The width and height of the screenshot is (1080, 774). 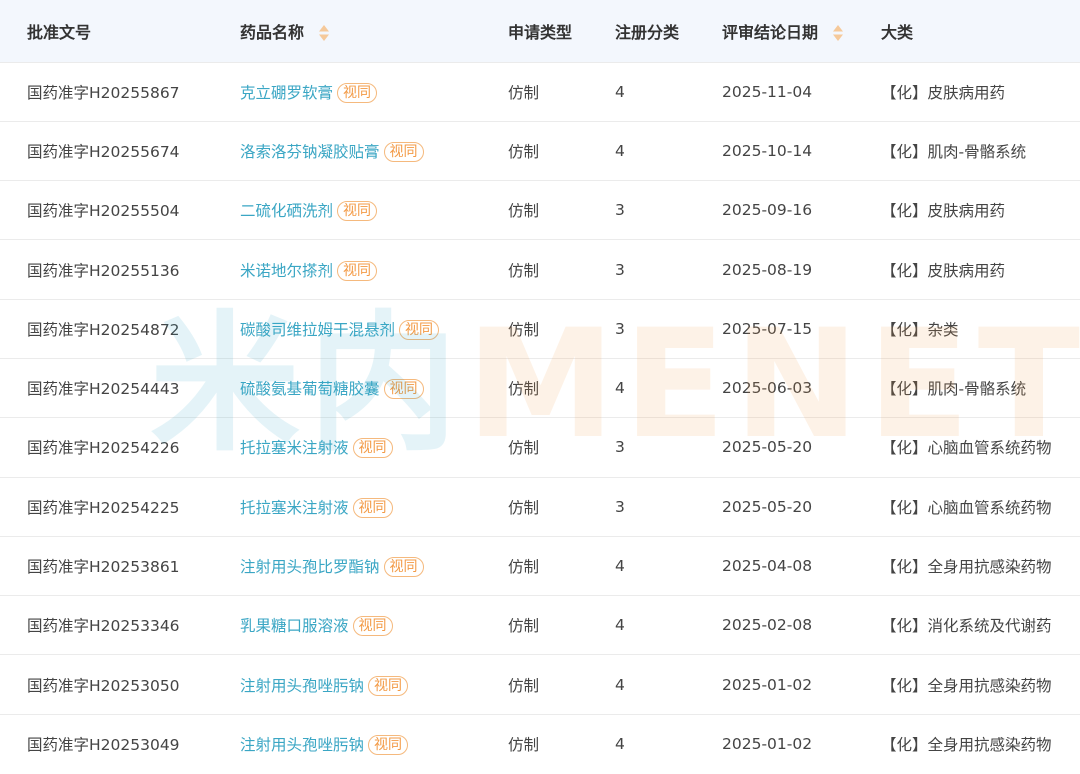 What do you see at coordinates (294, 626) in the screenshot?
I see `drug-name-link: 乳果糖口服溶液` at bounding box center [294, 626].